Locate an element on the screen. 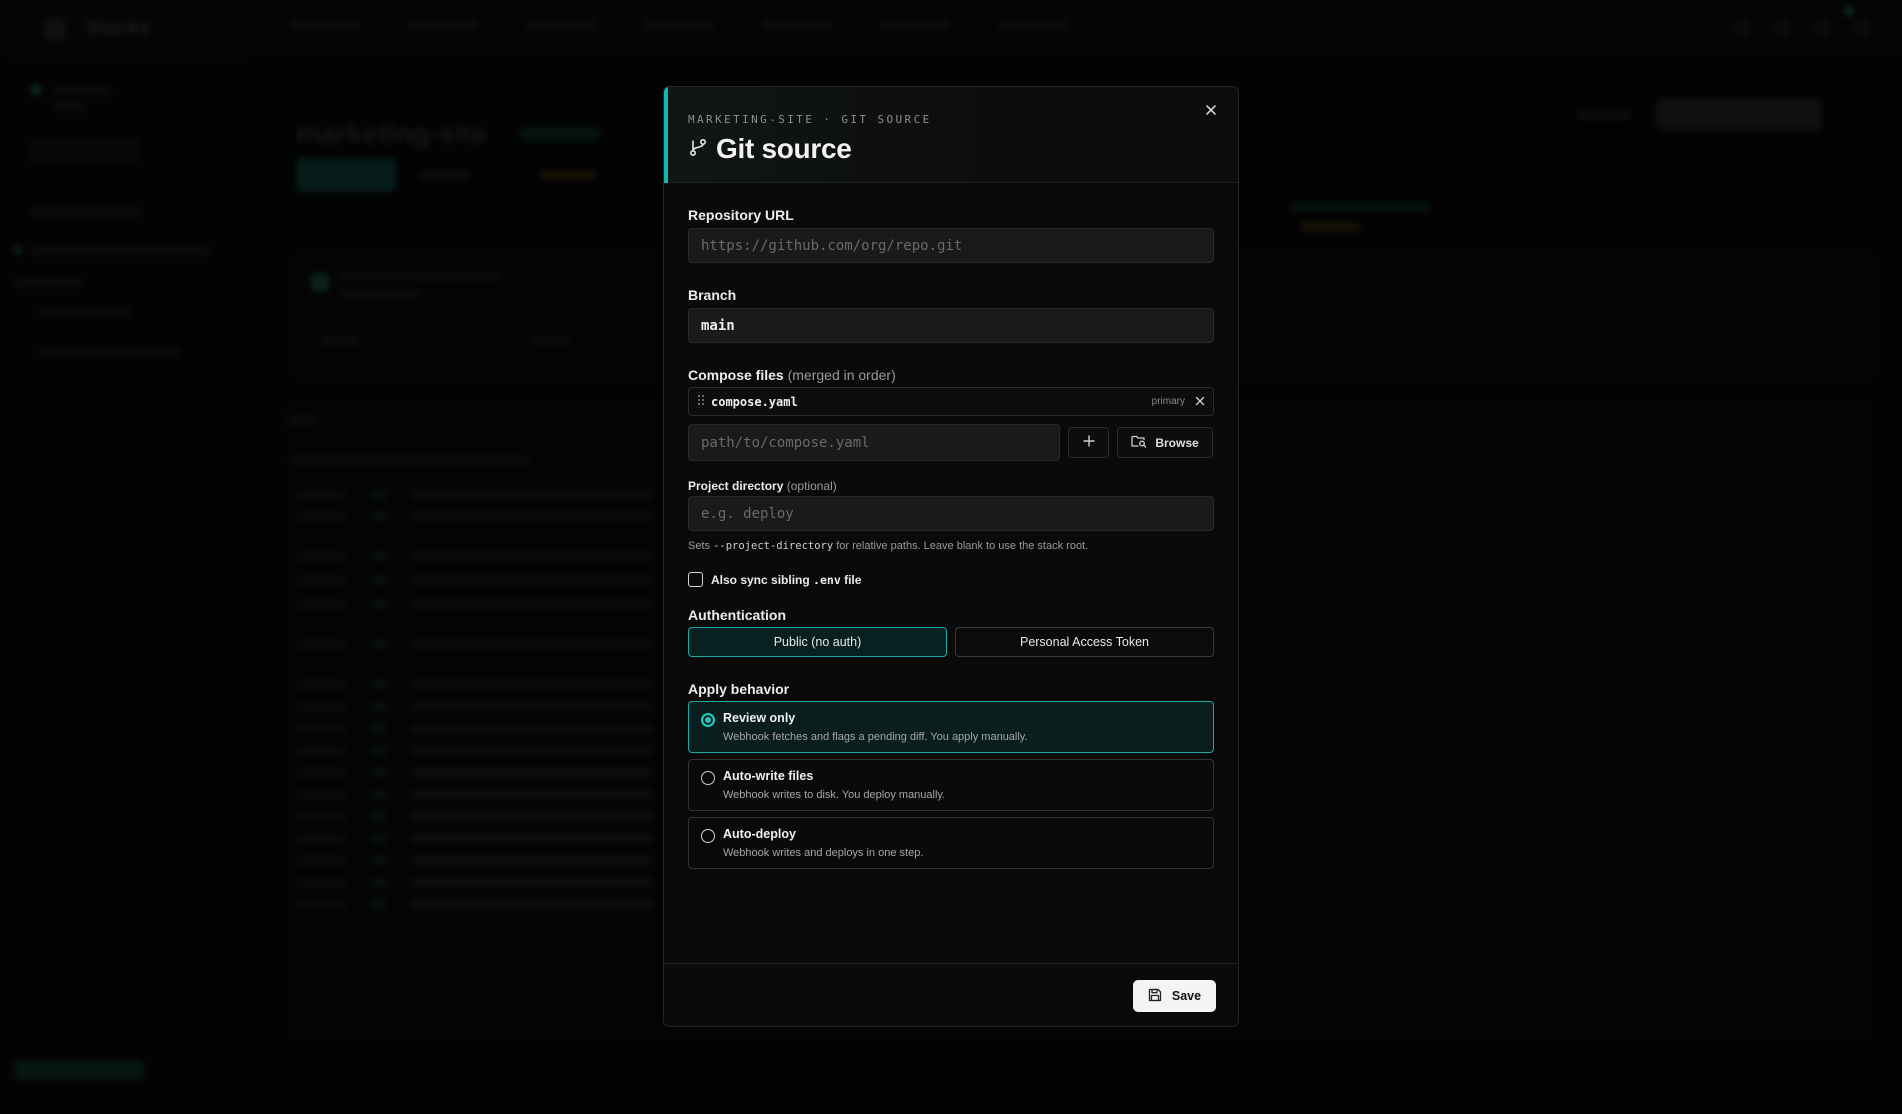 The height and width of the screenshot is (1114, 1902). compose-file-item: compose.yaml primary is located at coordinates (951, 401).